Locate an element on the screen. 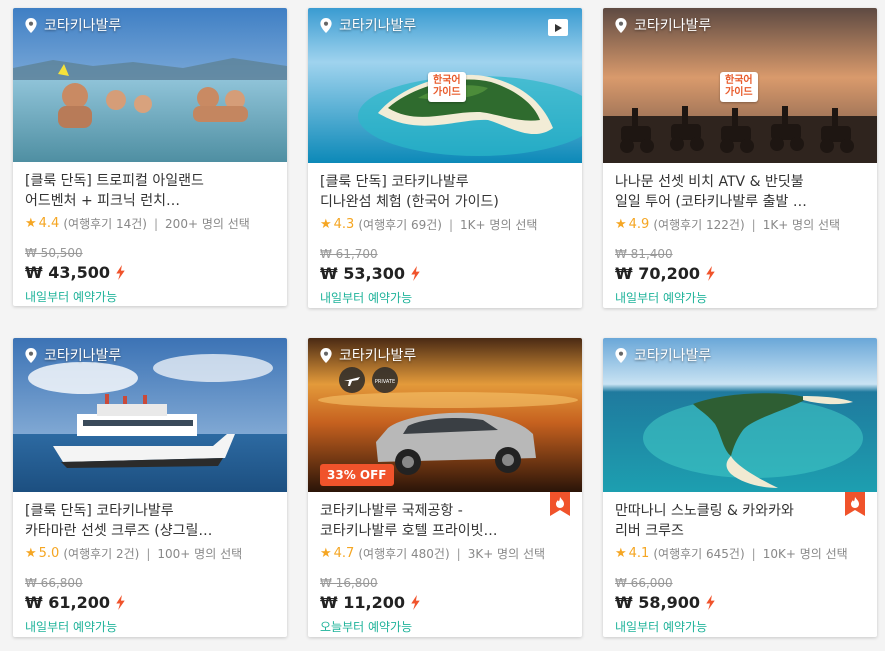 This screenshot has height=651, width=885. rating-row: ★ 4.9 (여행후기 122건) | 1K+ 명의 선택 is located at coordinates (740, 224).